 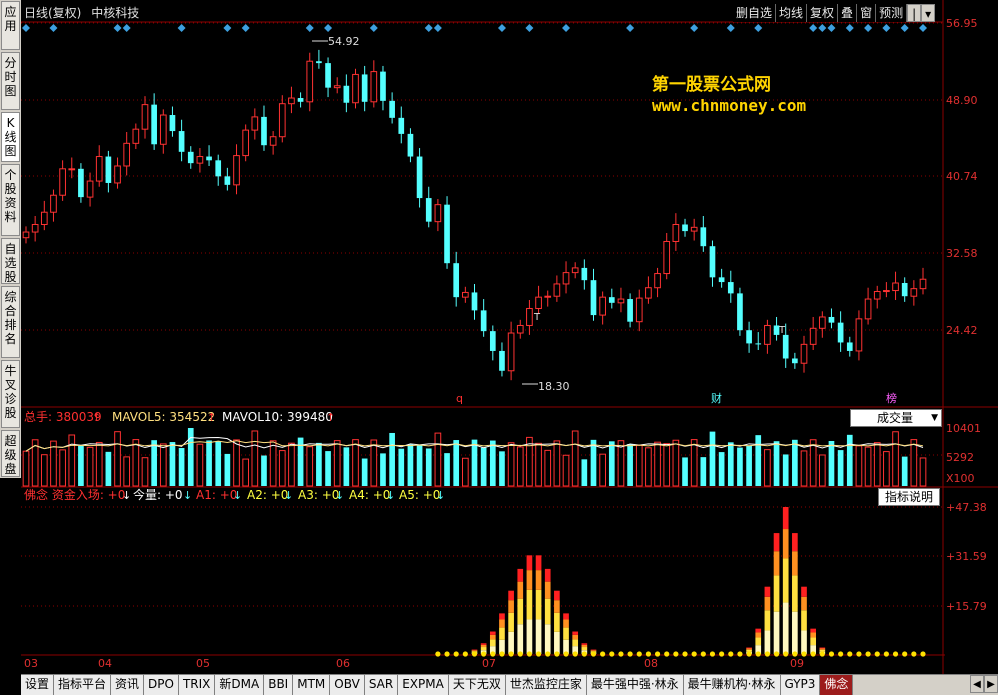 What do you see at coordinates (161, 685) in the screenshot?
I see `tab-dpo: DPO` at bounding box center [161, 685].